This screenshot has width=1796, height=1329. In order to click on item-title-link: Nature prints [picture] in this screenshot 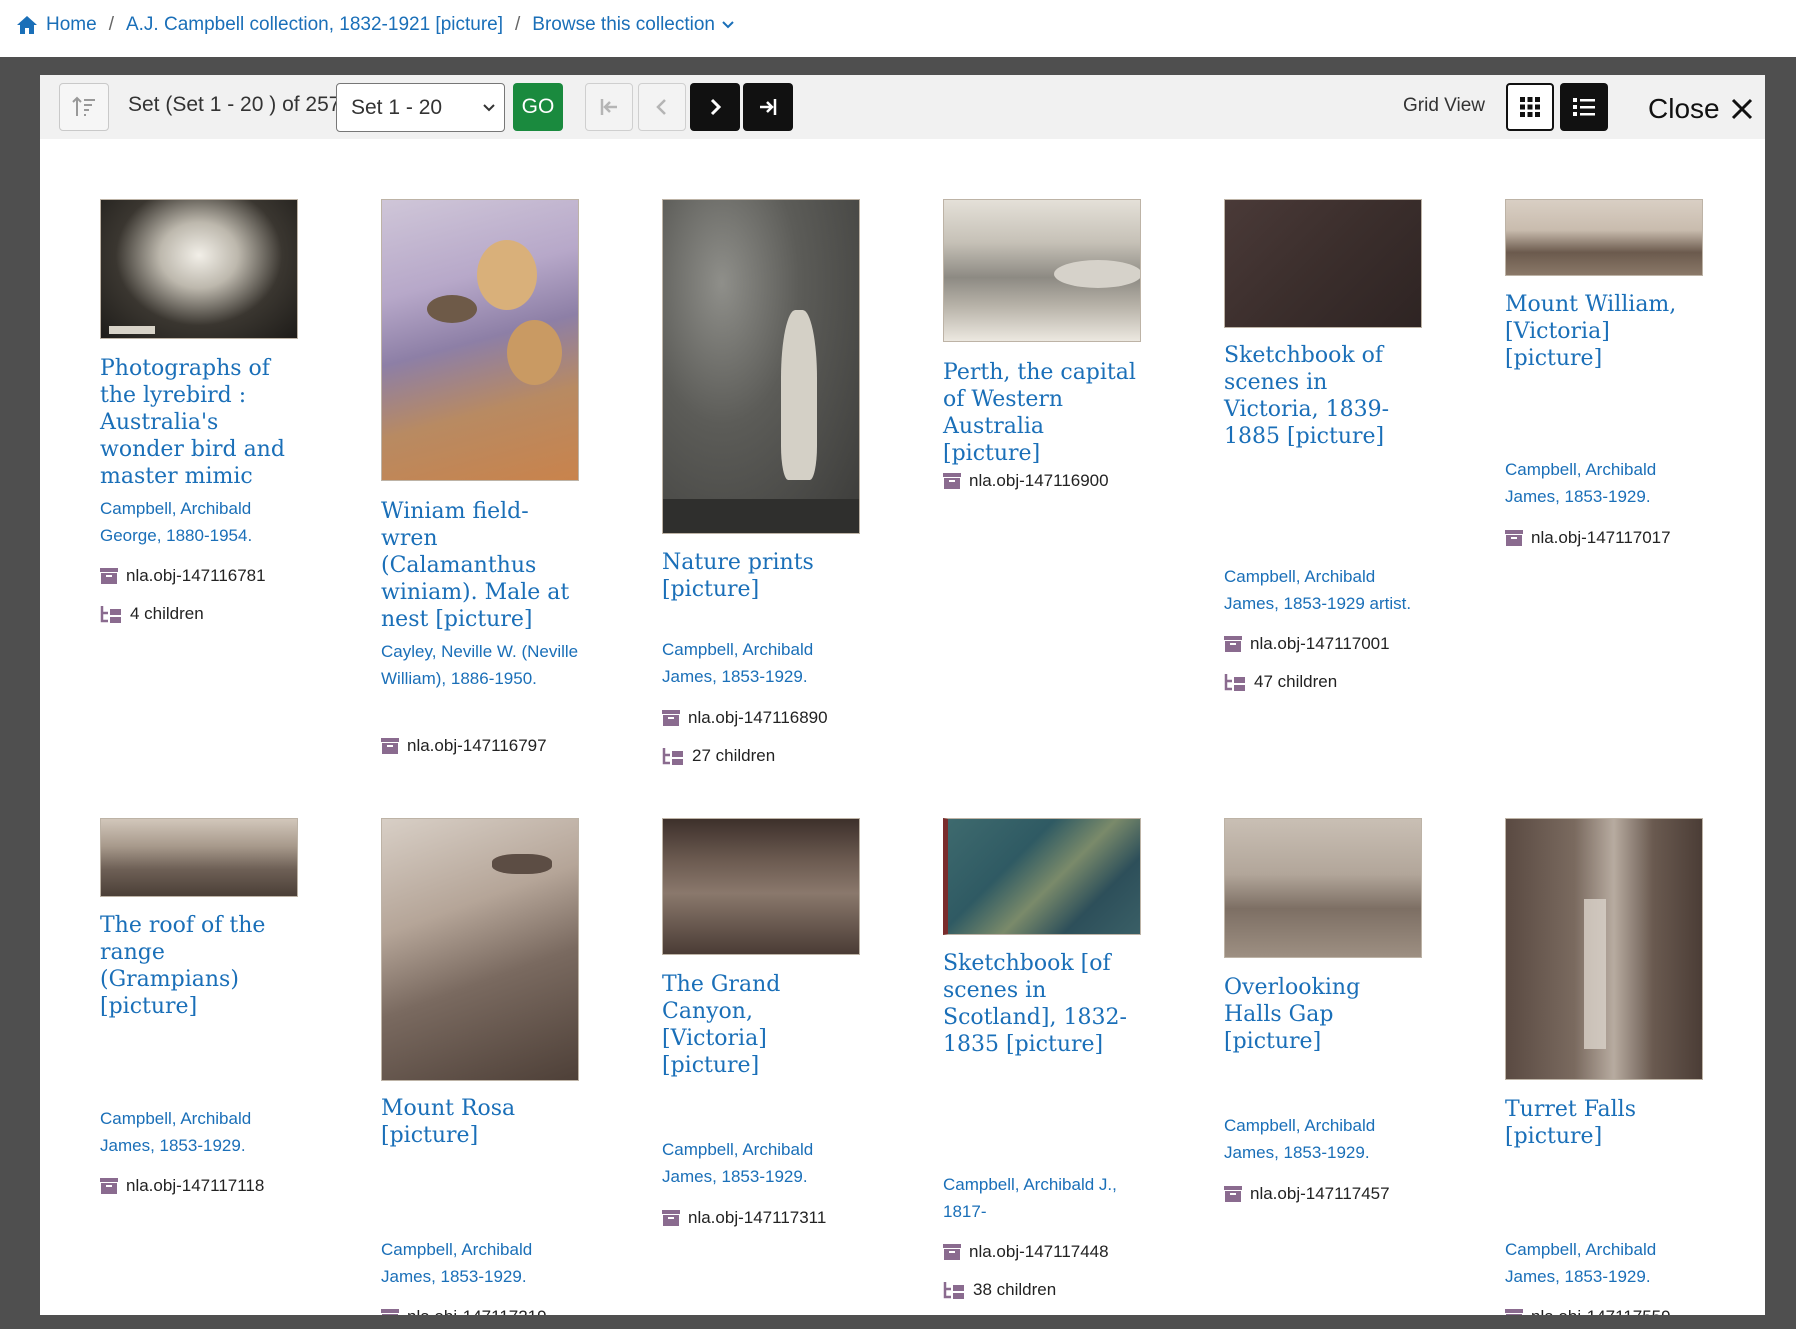, I will do `click(762, 576)`.